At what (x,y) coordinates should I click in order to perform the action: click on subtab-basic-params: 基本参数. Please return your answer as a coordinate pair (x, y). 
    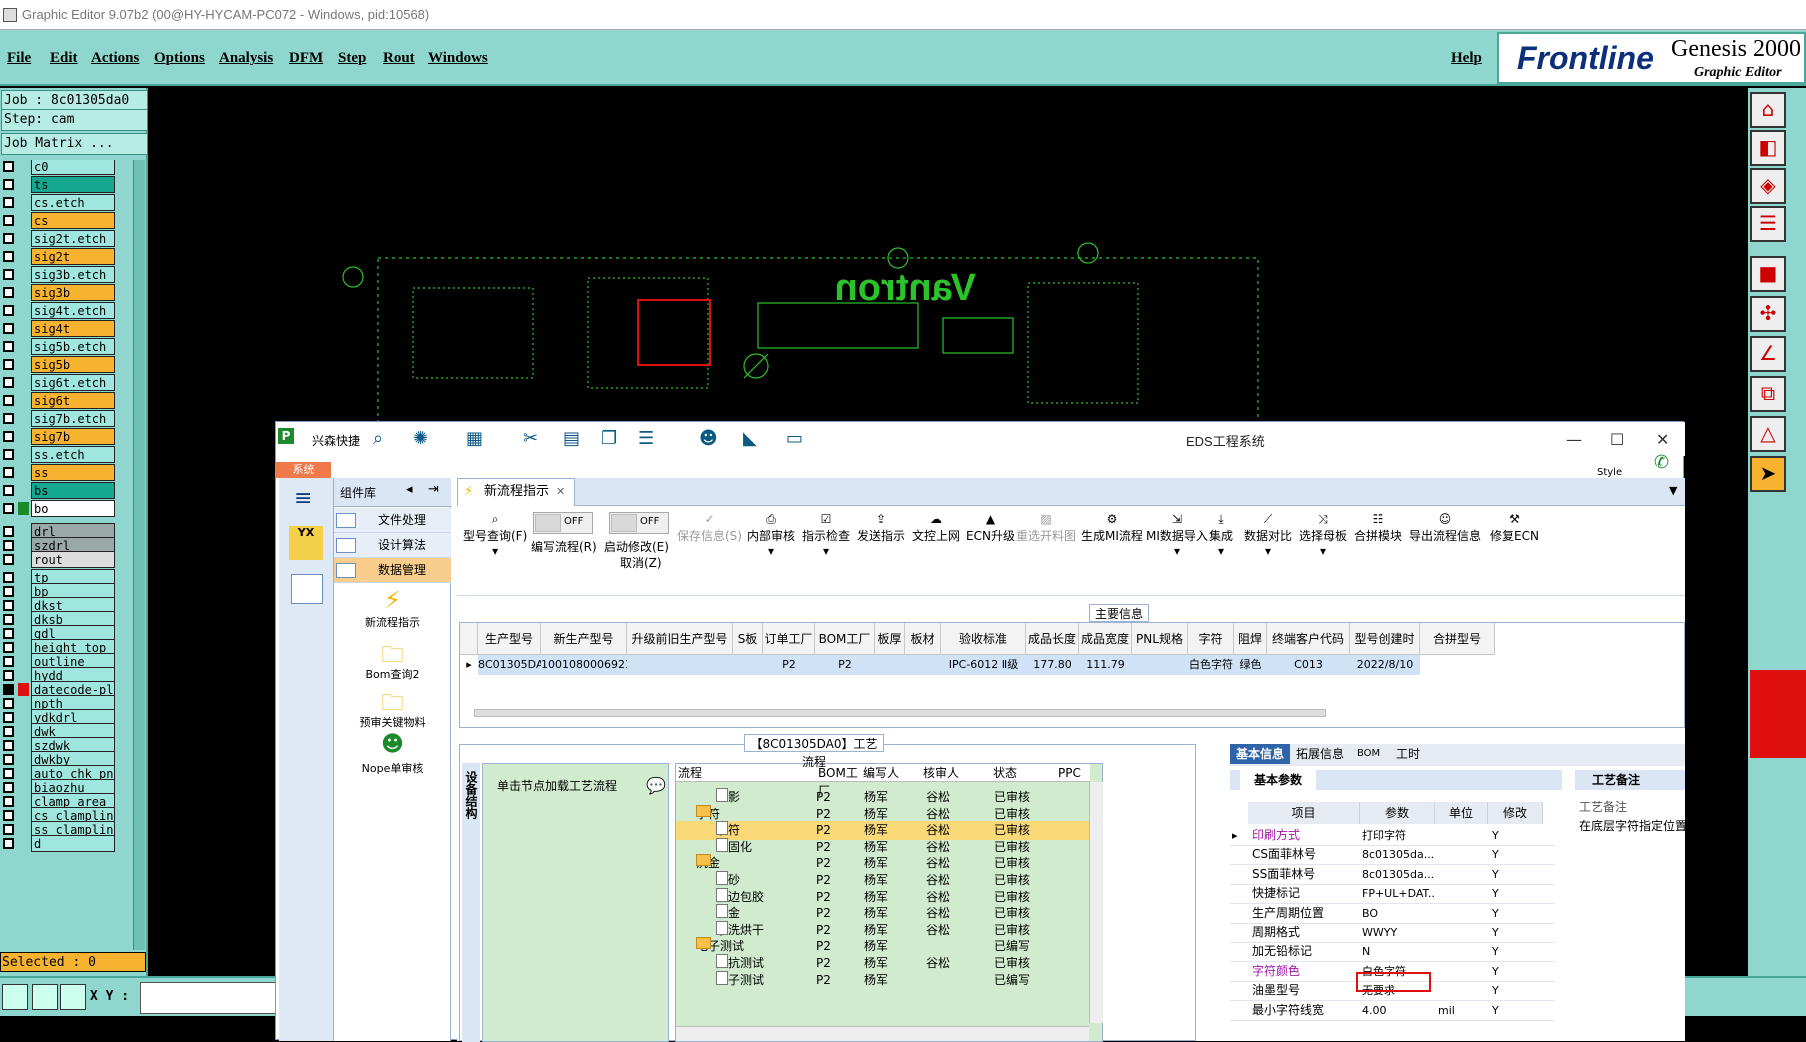
    Looking at the image, I should click on (1278, 780).